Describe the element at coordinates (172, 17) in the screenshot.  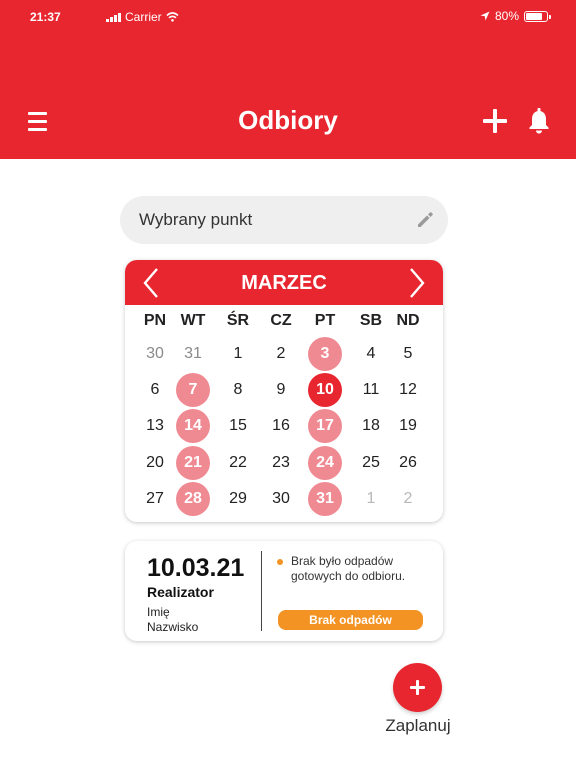
I see `wifi-icon` at that location.